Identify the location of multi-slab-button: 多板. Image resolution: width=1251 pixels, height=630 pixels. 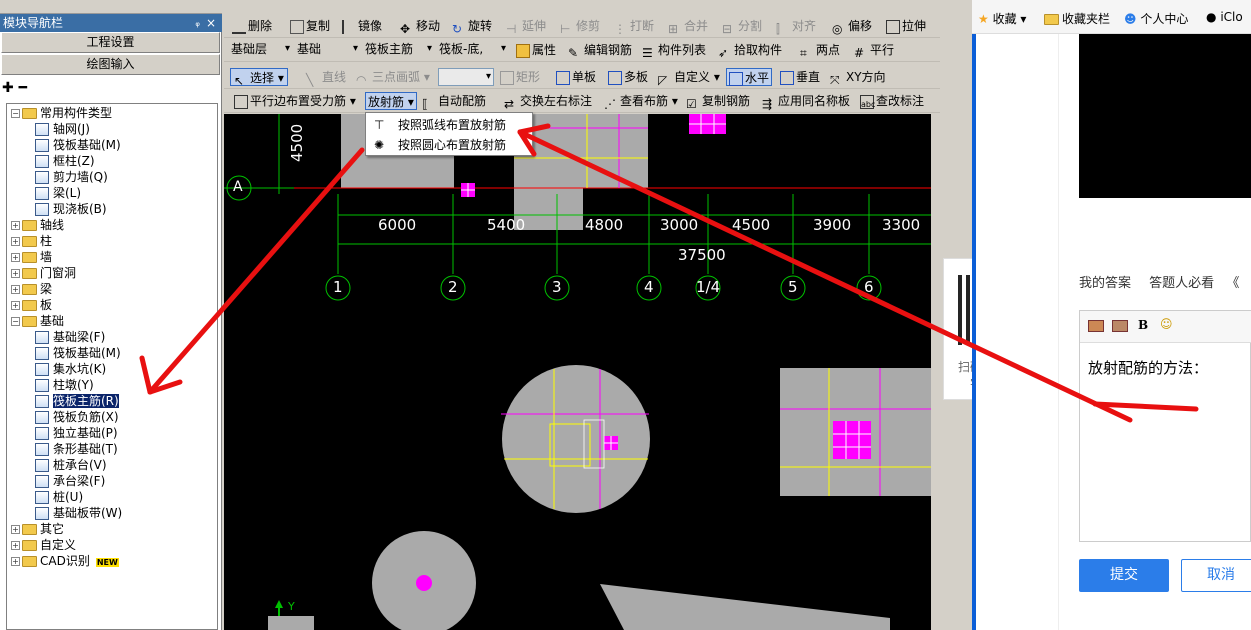
(628, 77).